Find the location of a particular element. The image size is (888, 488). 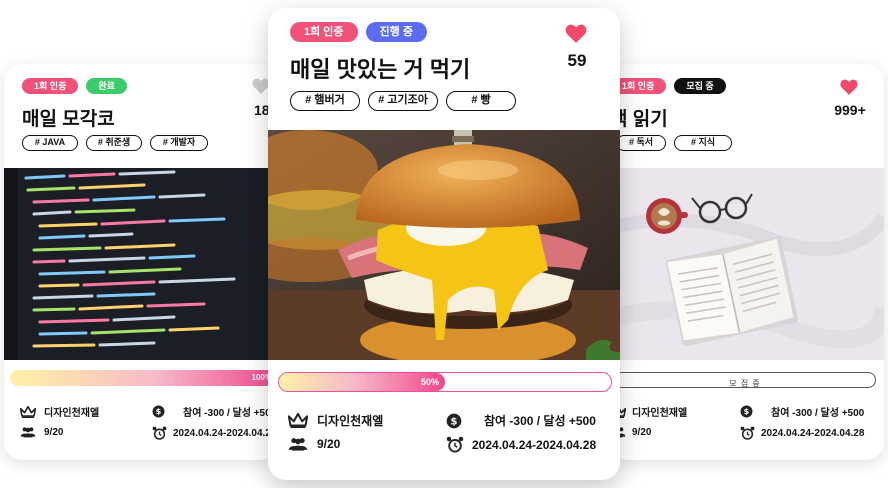

tag-list: # 햄버거 # 고기조아 # 빵 is located at coordinates (403, 101).